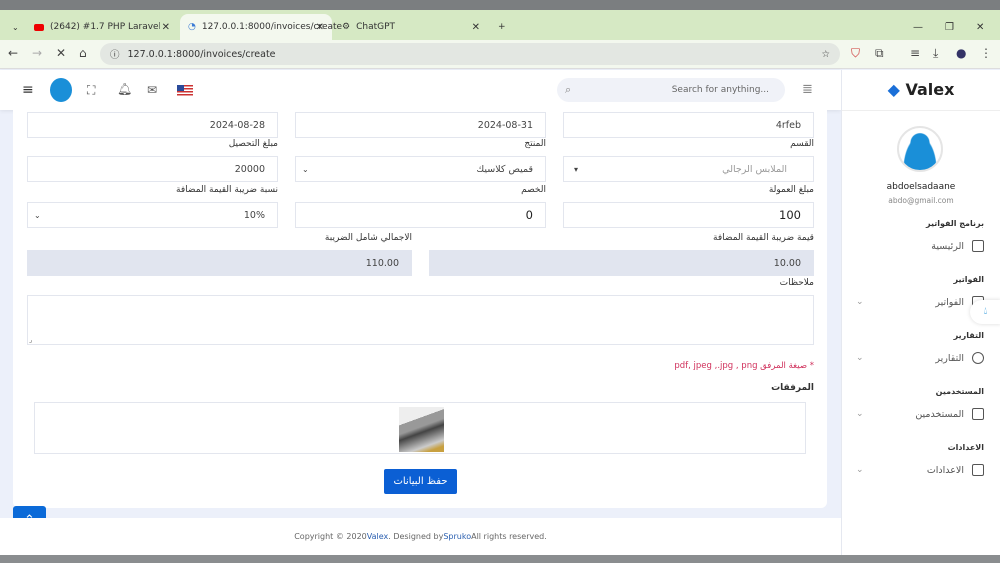  What do you see at coordinates (102, 27) in the screenshot?
I see `tab-youtube: (2642) #1.7 PHP Laravel Ecomm✕` at bounding box center [102, 27].